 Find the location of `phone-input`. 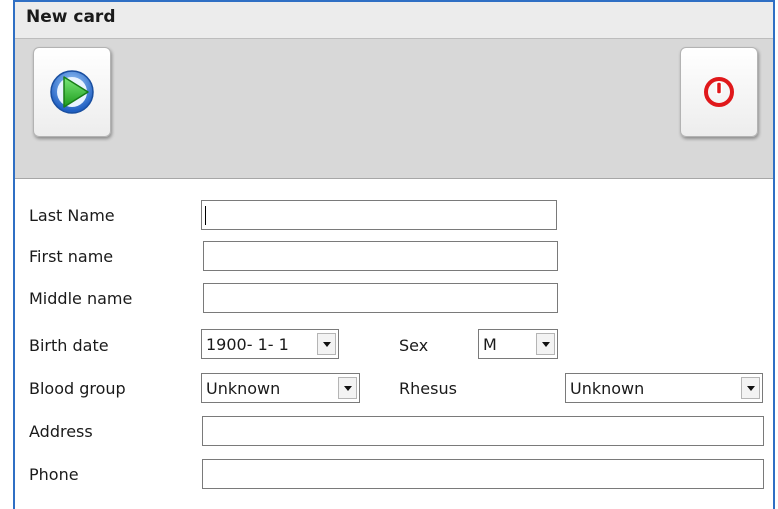

phone-input is located at coordinates (483, 474).